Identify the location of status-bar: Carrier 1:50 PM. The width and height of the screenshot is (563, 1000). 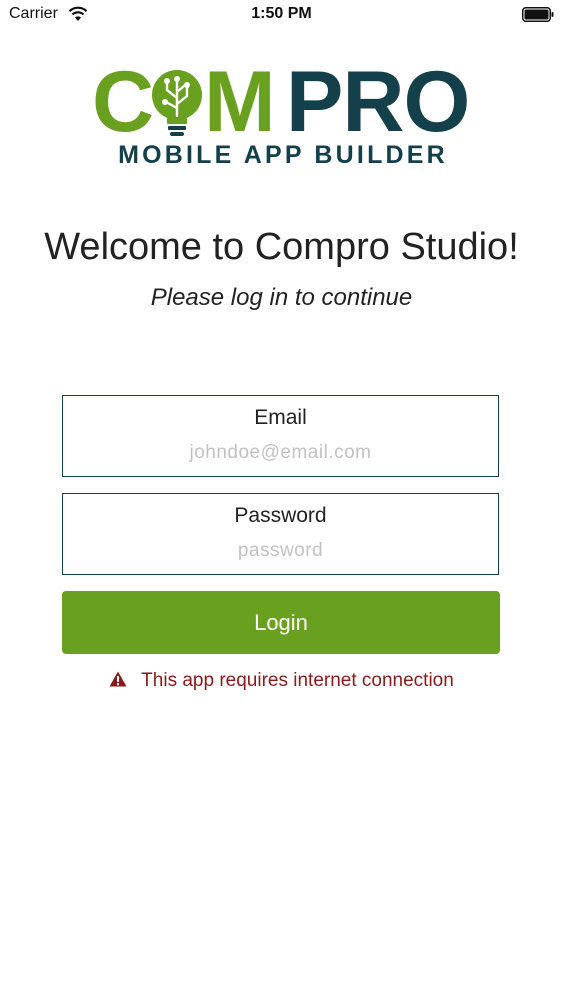
(281, 15).